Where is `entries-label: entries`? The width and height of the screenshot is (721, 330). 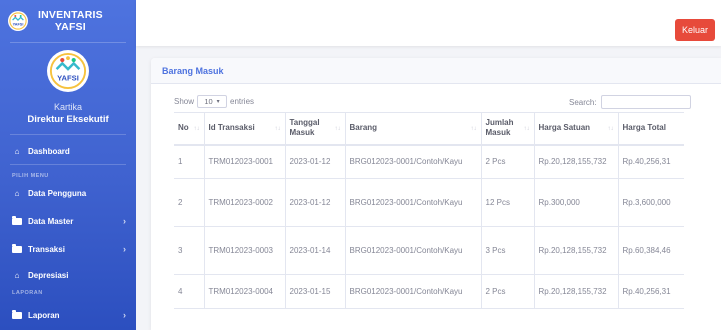
entries-label: entries is located at coordinates (242, 101).